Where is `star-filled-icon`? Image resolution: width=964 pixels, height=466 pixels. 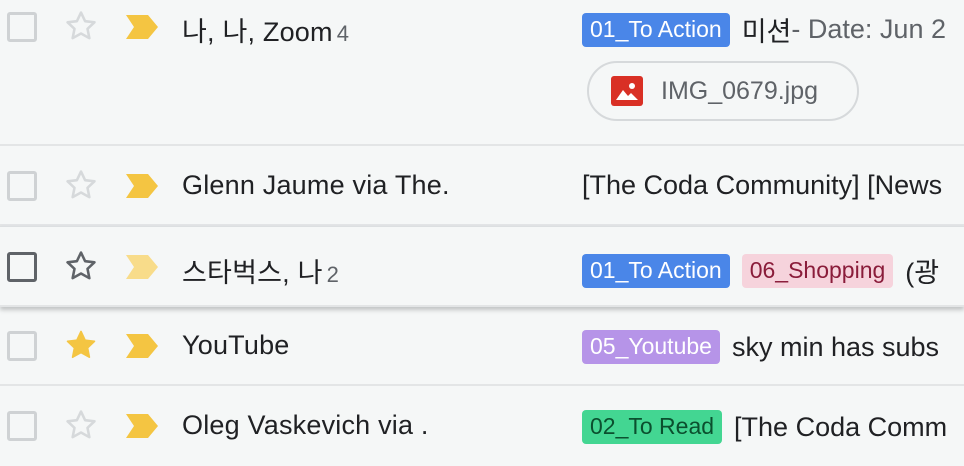 star-filled-icon is located at coordinates (81, 345).